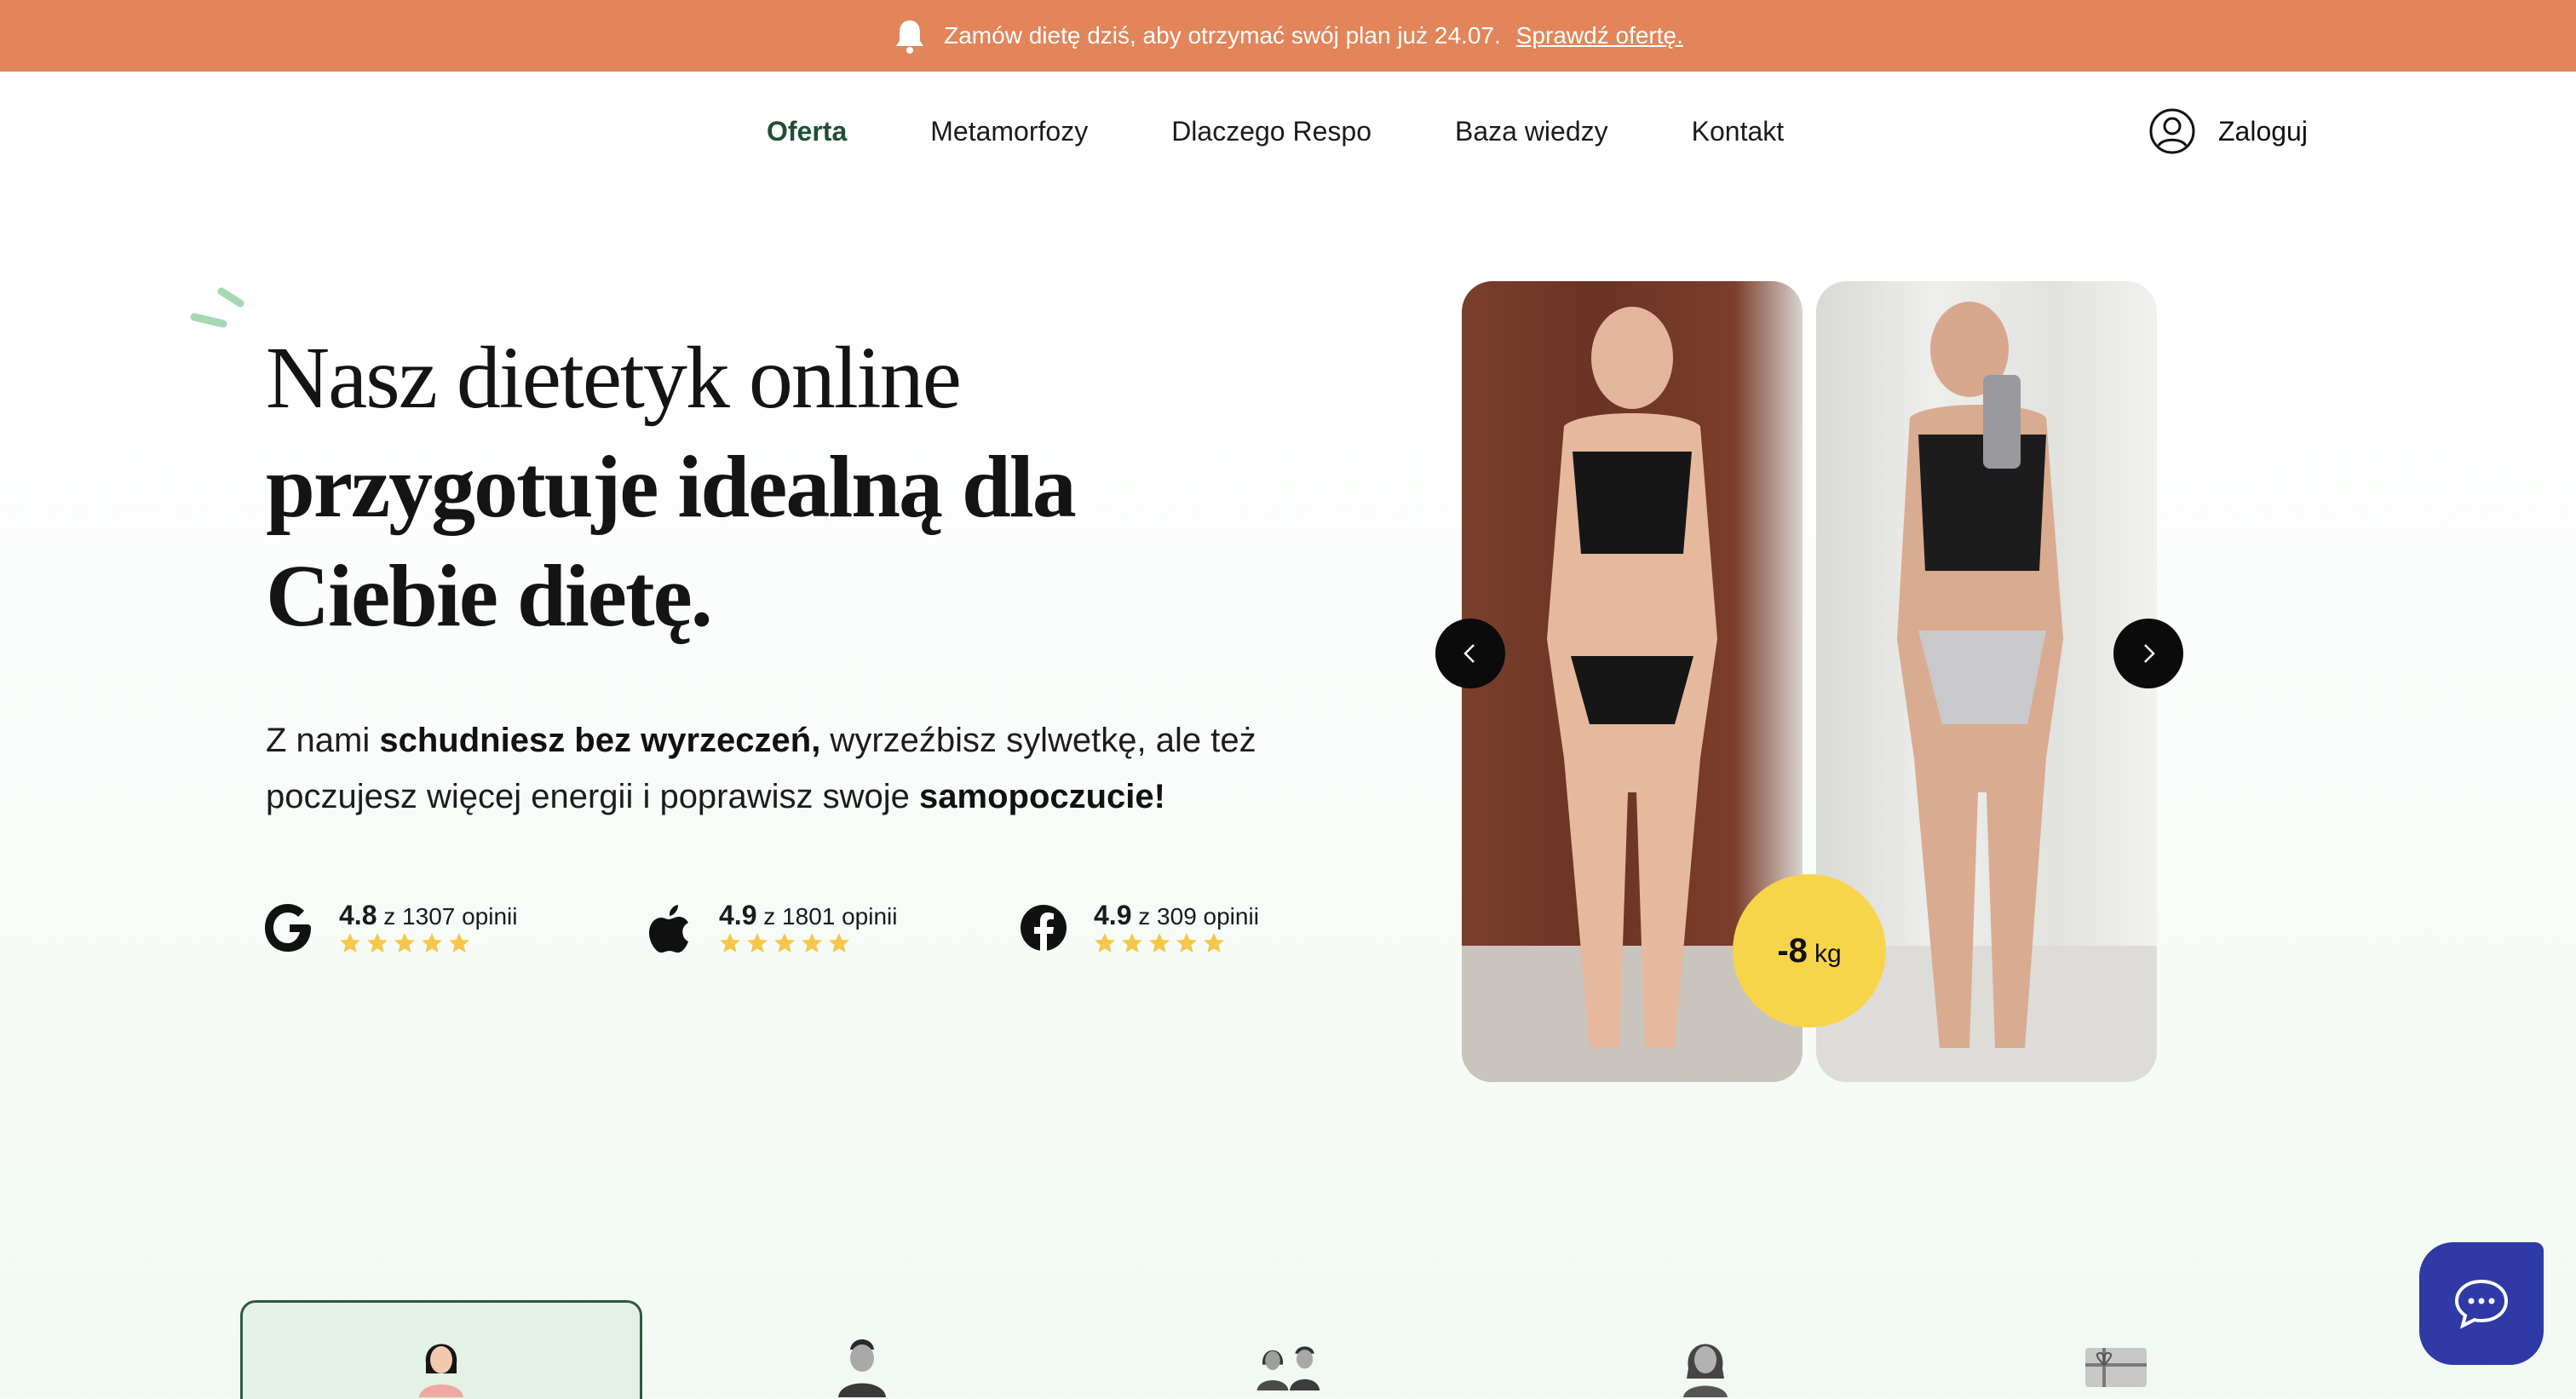 This screenshot has height=1399, width=2576. I want to click on chat-bubble-icon, so click(2481, 1304).